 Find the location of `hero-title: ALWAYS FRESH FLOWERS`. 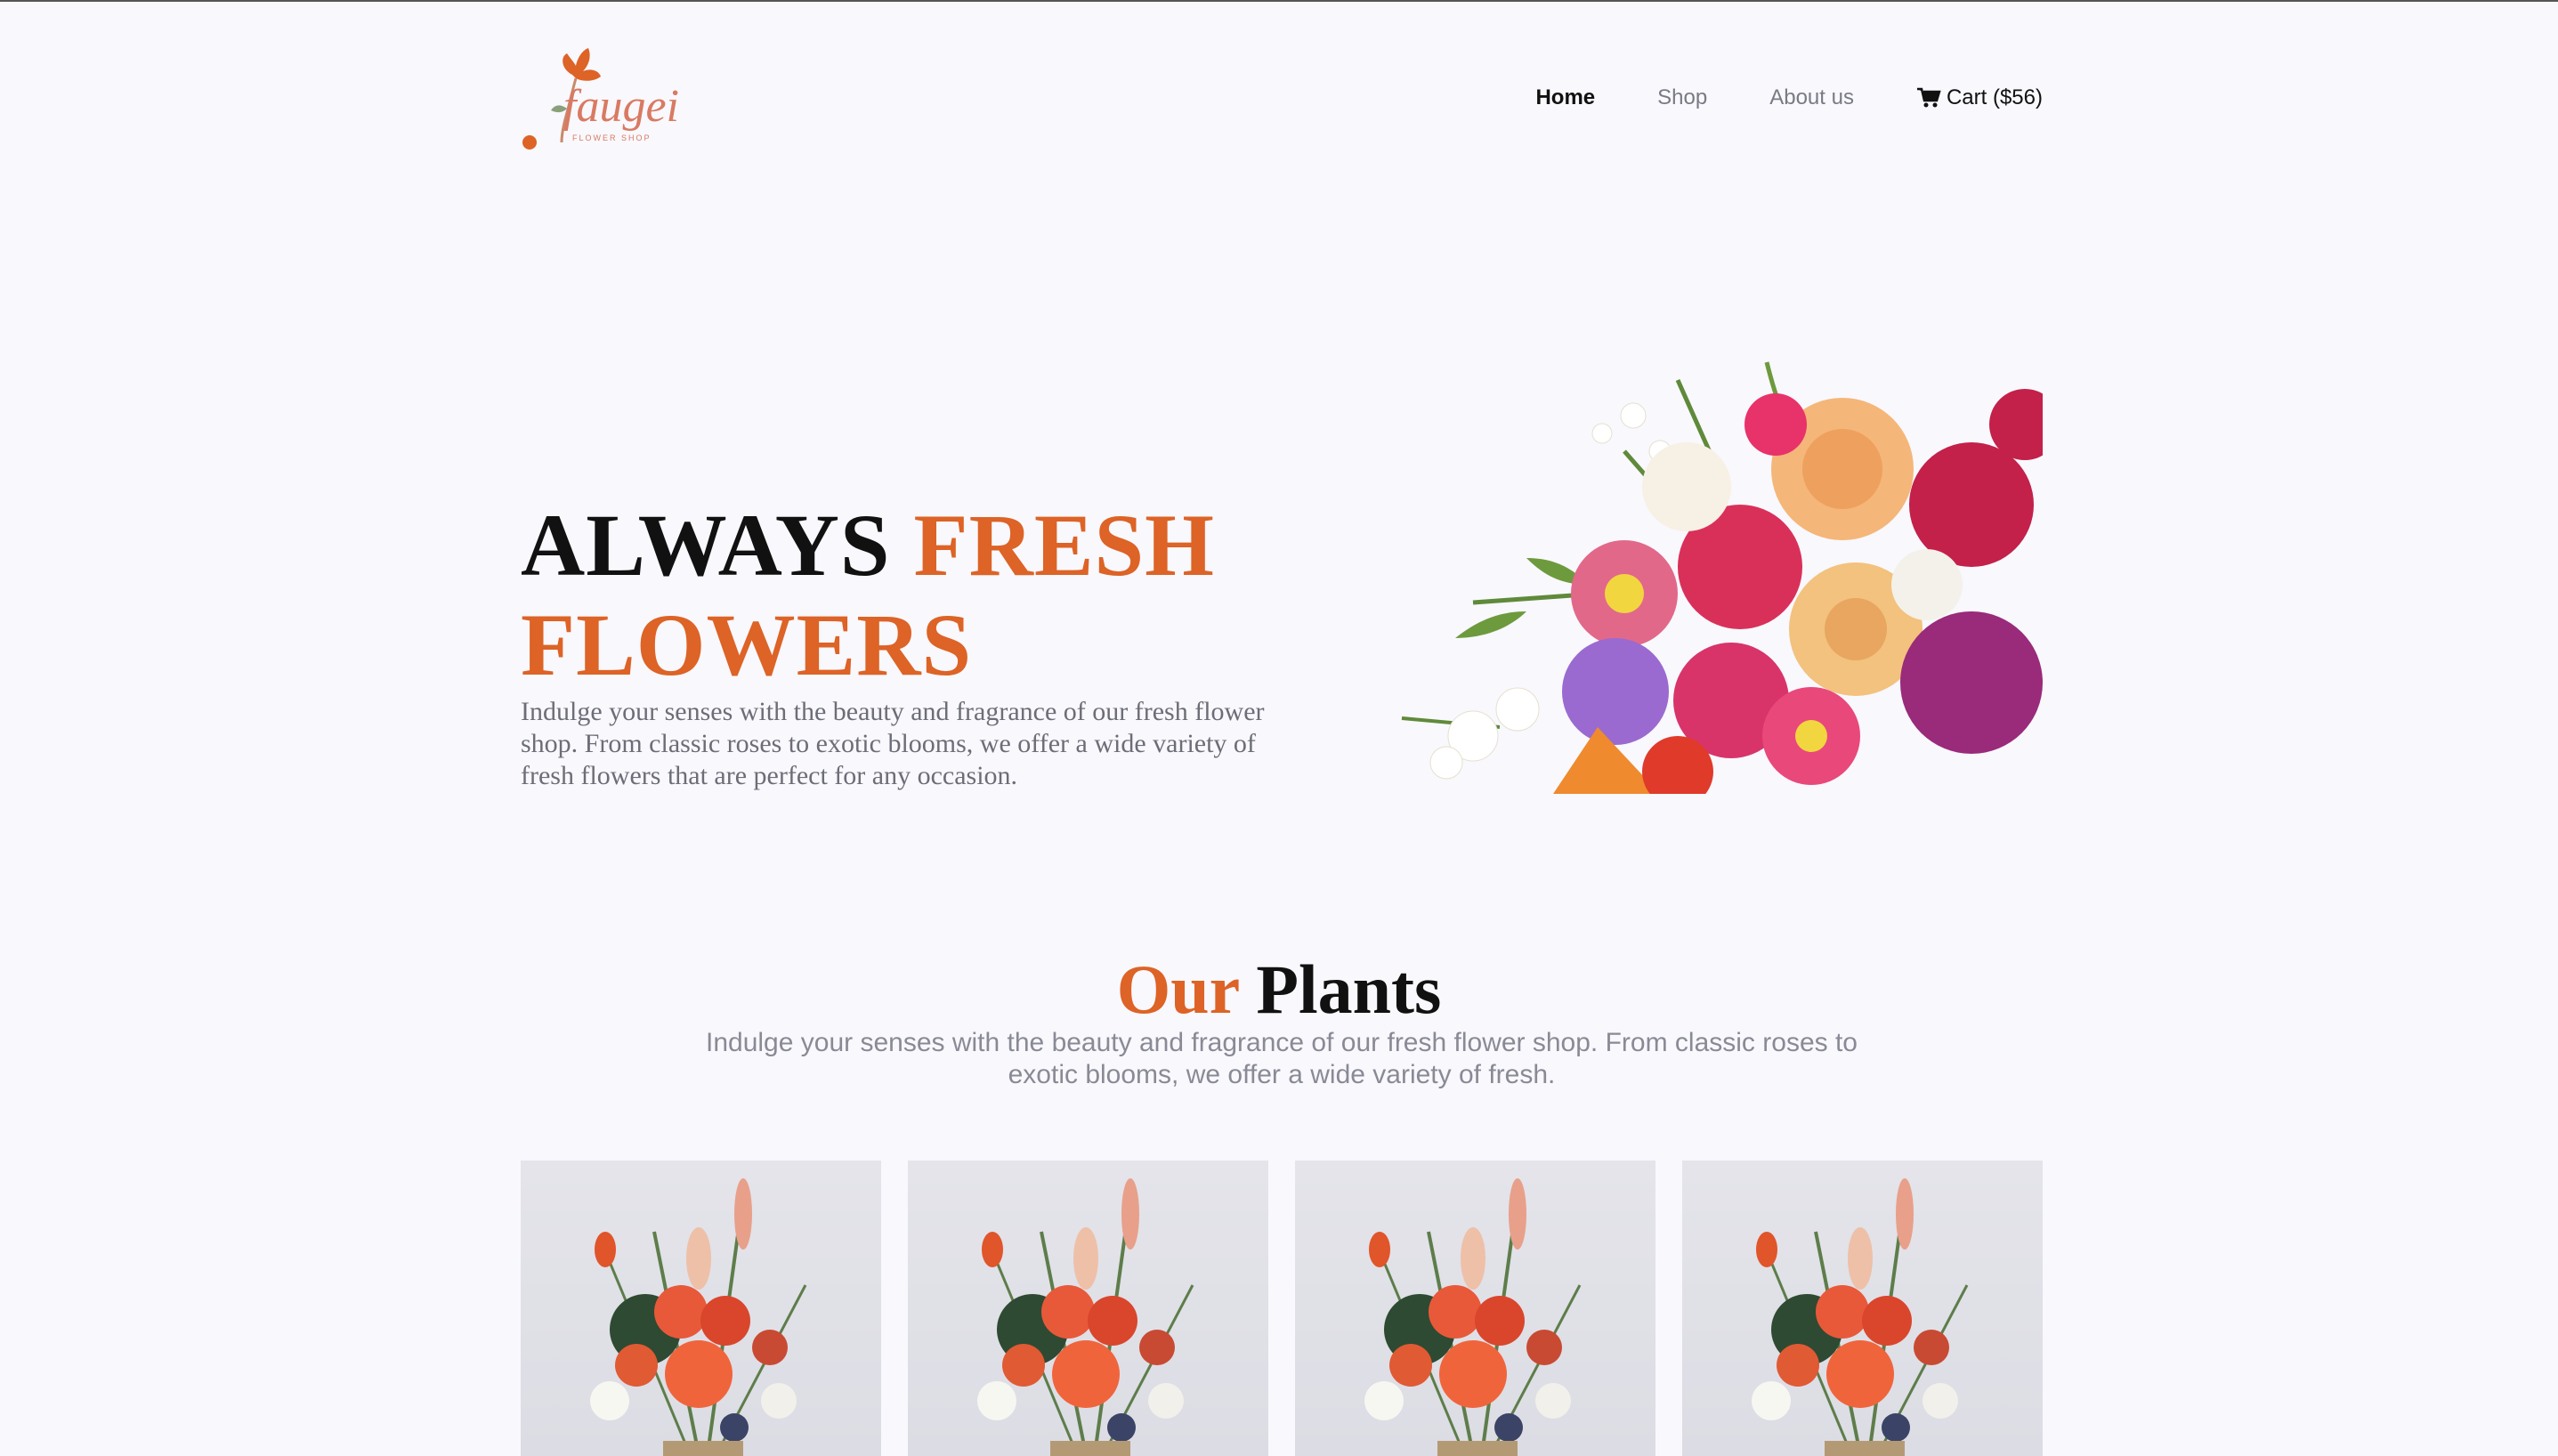

hero-title: ALWAYS FRESH FLOWERS is located at coordinates (922, 595).